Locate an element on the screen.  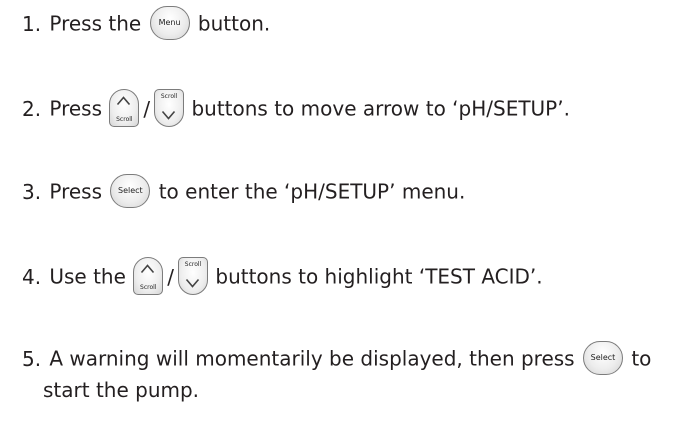
step-number: 5. is located at coordinates (32, 358).